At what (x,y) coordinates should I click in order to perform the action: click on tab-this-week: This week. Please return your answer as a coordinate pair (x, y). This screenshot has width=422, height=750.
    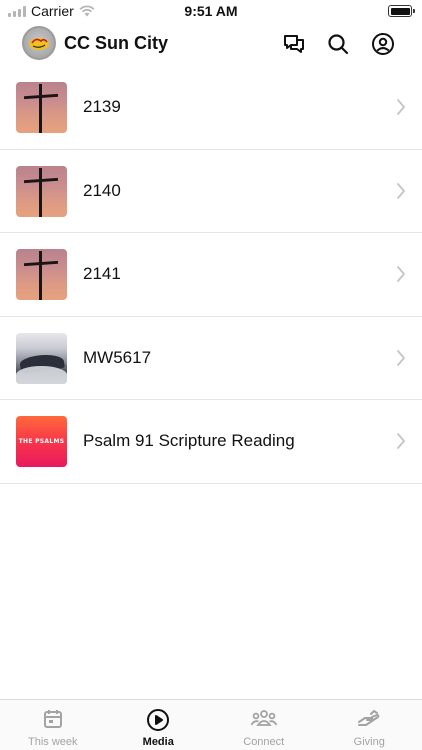
    Looking at the image, I should click on (53, 725).